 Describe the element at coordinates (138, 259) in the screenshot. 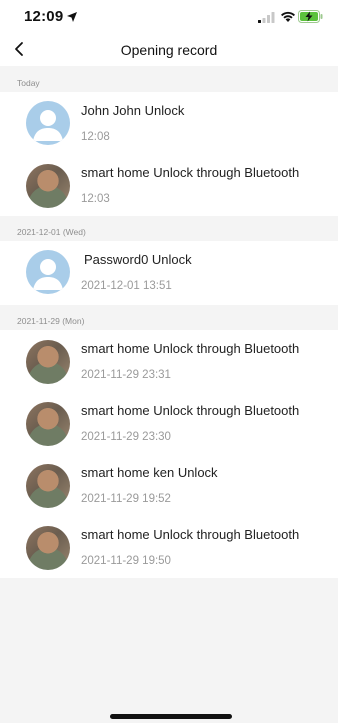

I see `record-title: Password0 Unlock` at that location.